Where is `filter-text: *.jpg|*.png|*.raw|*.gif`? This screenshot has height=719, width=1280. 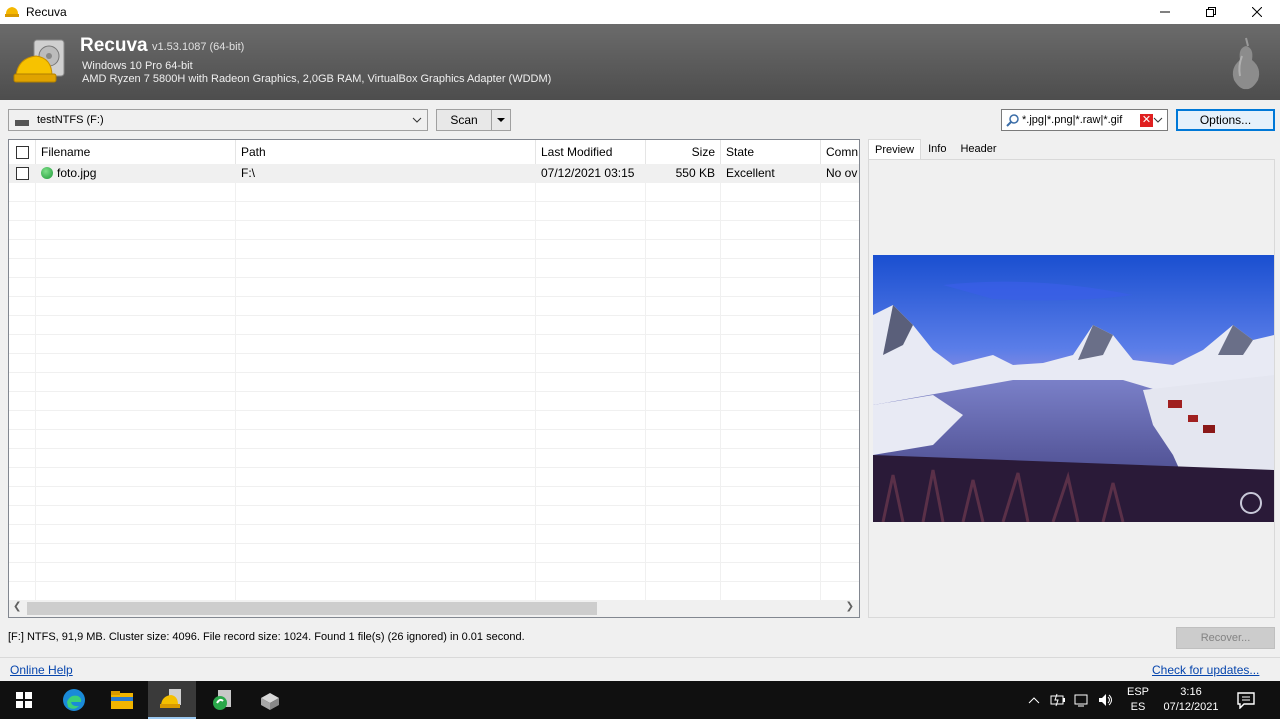 filter-text: *.jpg|*.png|*.raw|*.gif is located at coordinates (1072, 120).